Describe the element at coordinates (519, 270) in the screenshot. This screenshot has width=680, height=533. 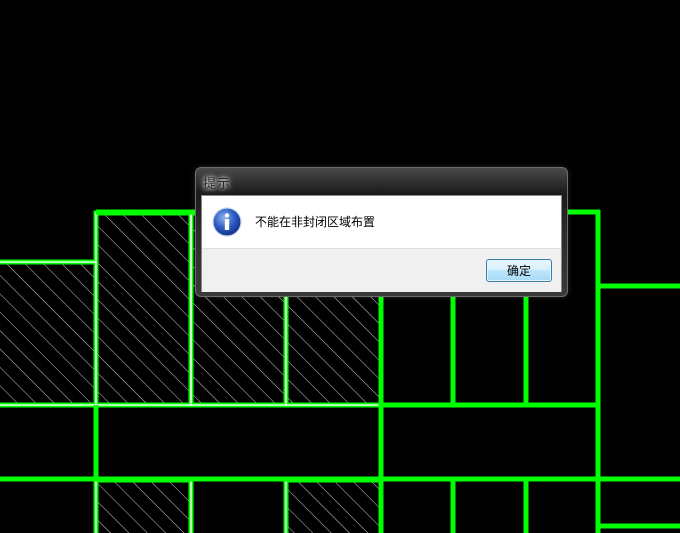
I see `ok-button: 确定` at that location.